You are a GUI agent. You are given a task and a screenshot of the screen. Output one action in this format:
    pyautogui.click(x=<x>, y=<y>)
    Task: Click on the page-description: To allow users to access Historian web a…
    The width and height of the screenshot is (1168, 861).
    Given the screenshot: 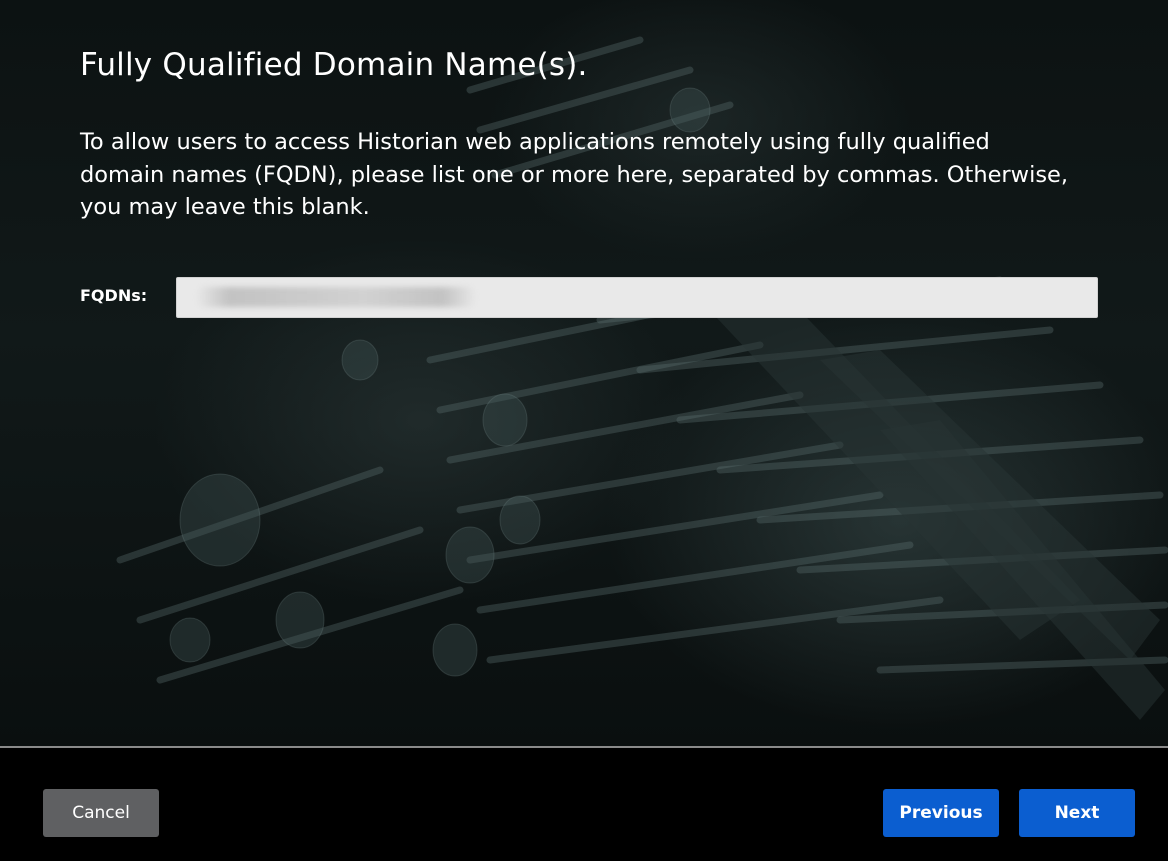 What is the action you would take?
    pyautogui.click(x=574, y=174)
    